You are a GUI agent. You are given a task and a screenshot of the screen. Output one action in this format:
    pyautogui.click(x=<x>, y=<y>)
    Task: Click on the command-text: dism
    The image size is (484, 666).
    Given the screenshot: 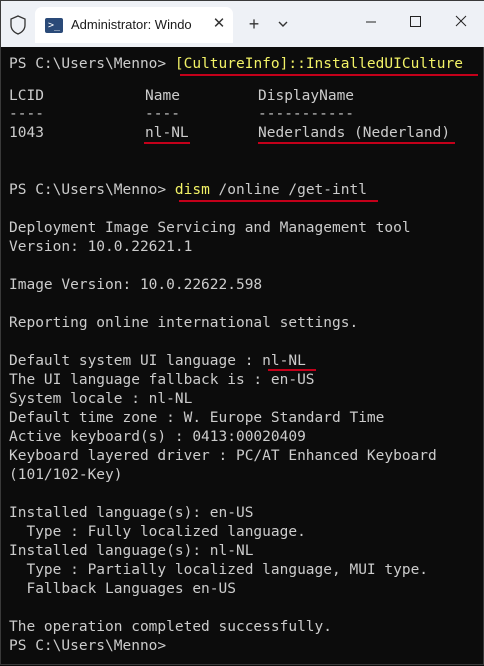 What is the action you would take?
    pyautogui.click(x=192, y=190)
    